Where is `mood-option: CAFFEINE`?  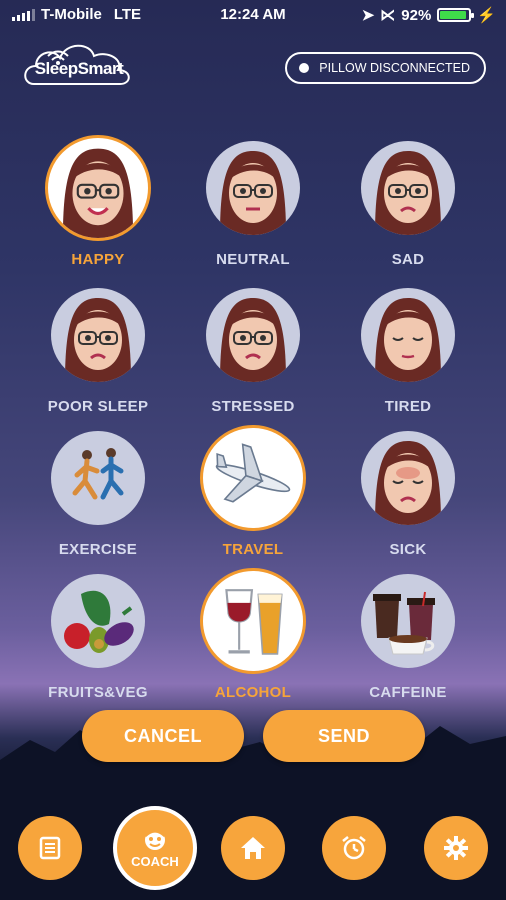 mood-option: CAFFEINE is located at coordinates (408, 637).